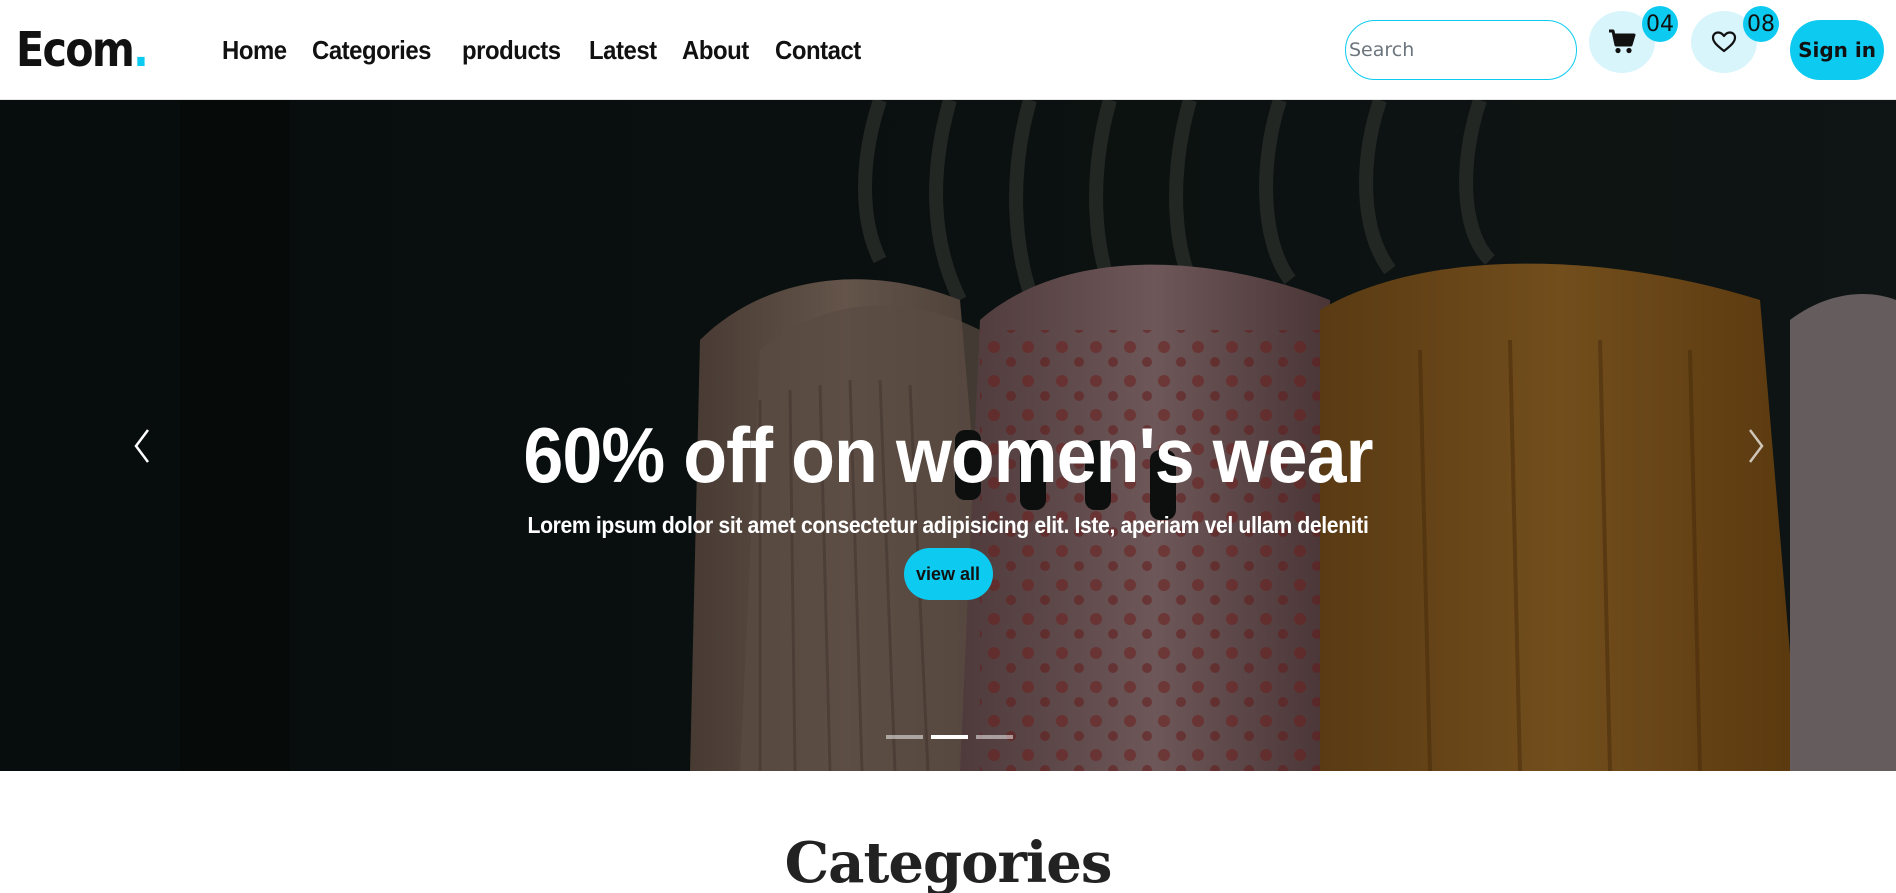 The height and width of the screenshot is (893, 1896). I want to click on view-all-button: view all, so click(948, 574).